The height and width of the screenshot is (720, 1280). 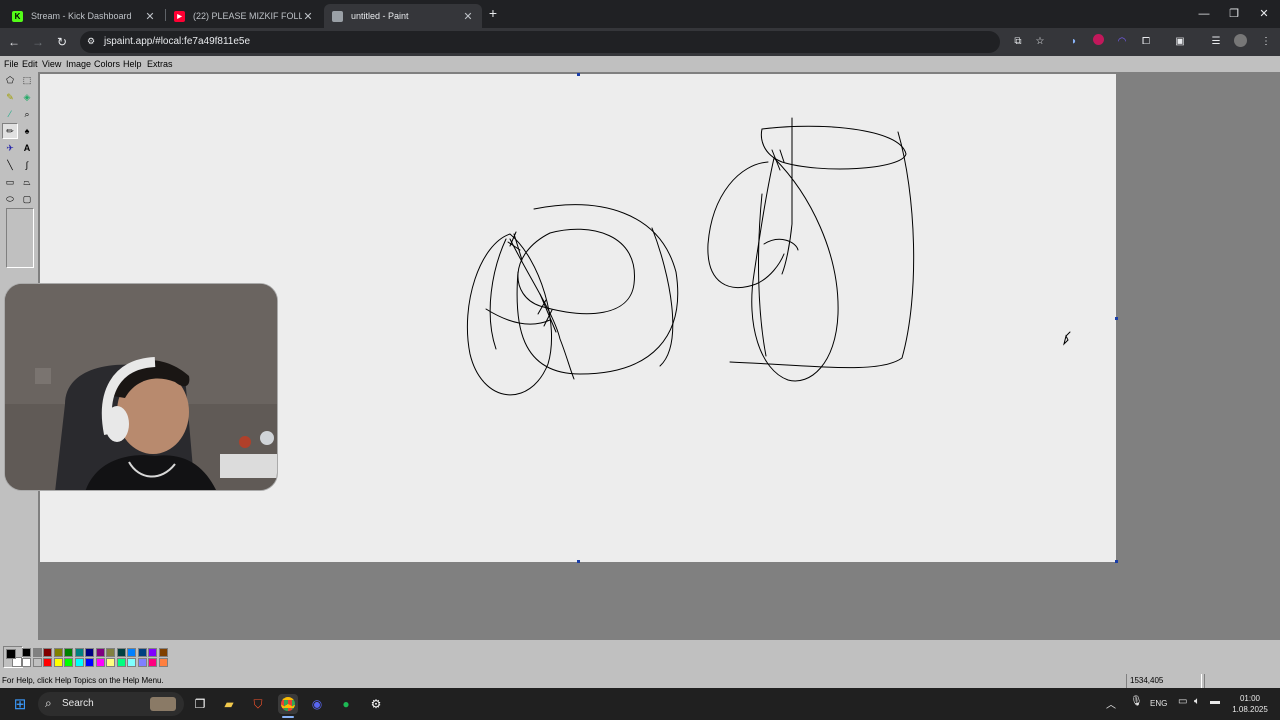 I want to click on bookmark-star-icon: ☆, so click(x=1040, y=42).